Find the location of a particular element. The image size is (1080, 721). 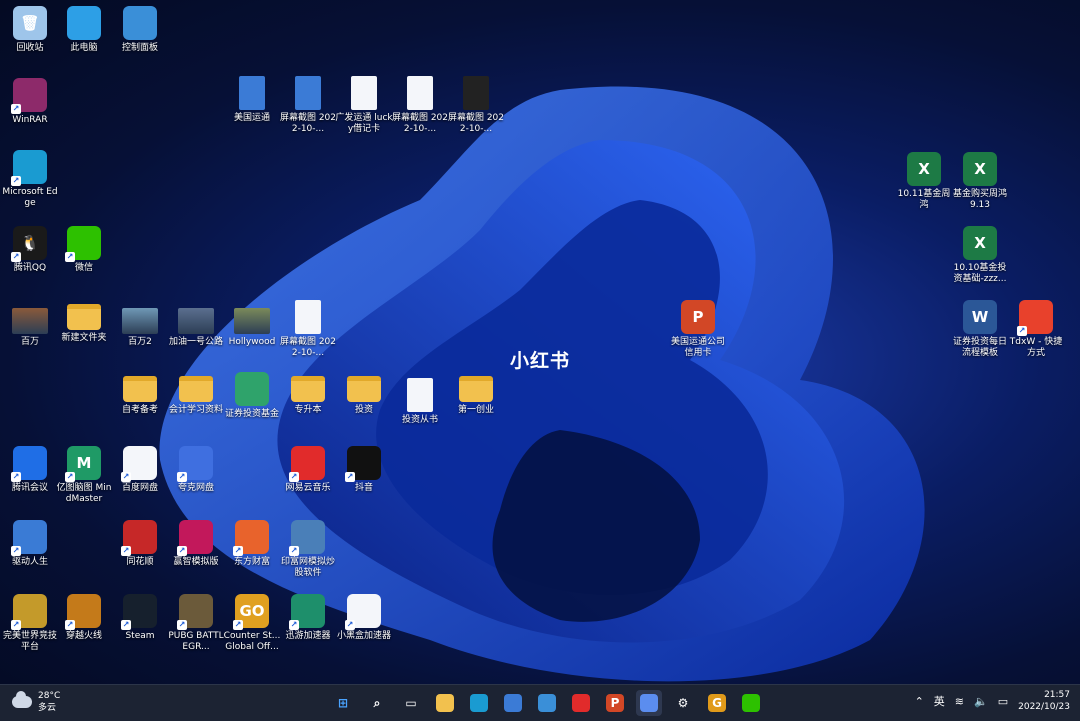

tiktok-icon: ↗ is located at coordinates (363, 464).